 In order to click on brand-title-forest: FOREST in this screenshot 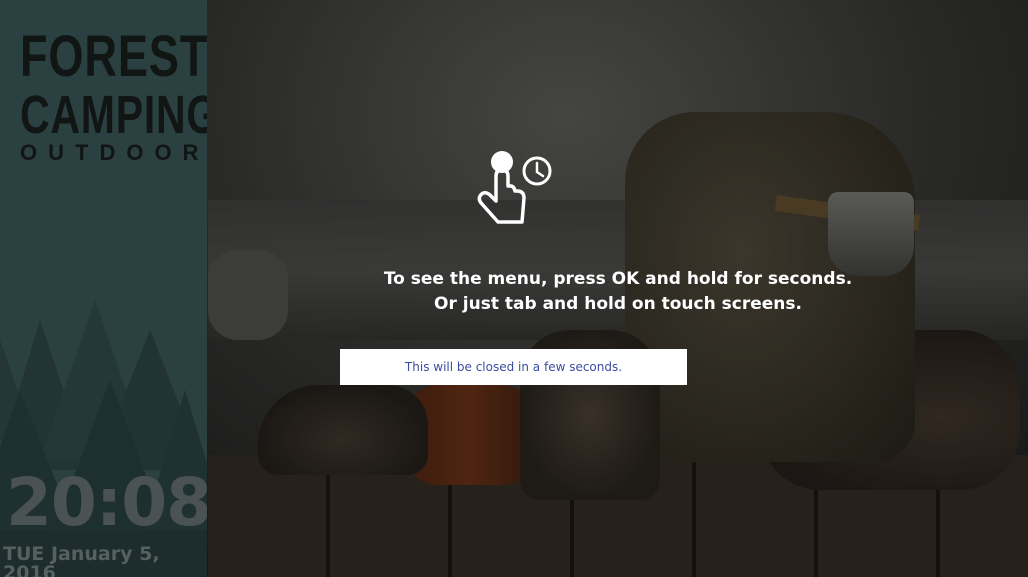, I will do `click(113, 56)`.